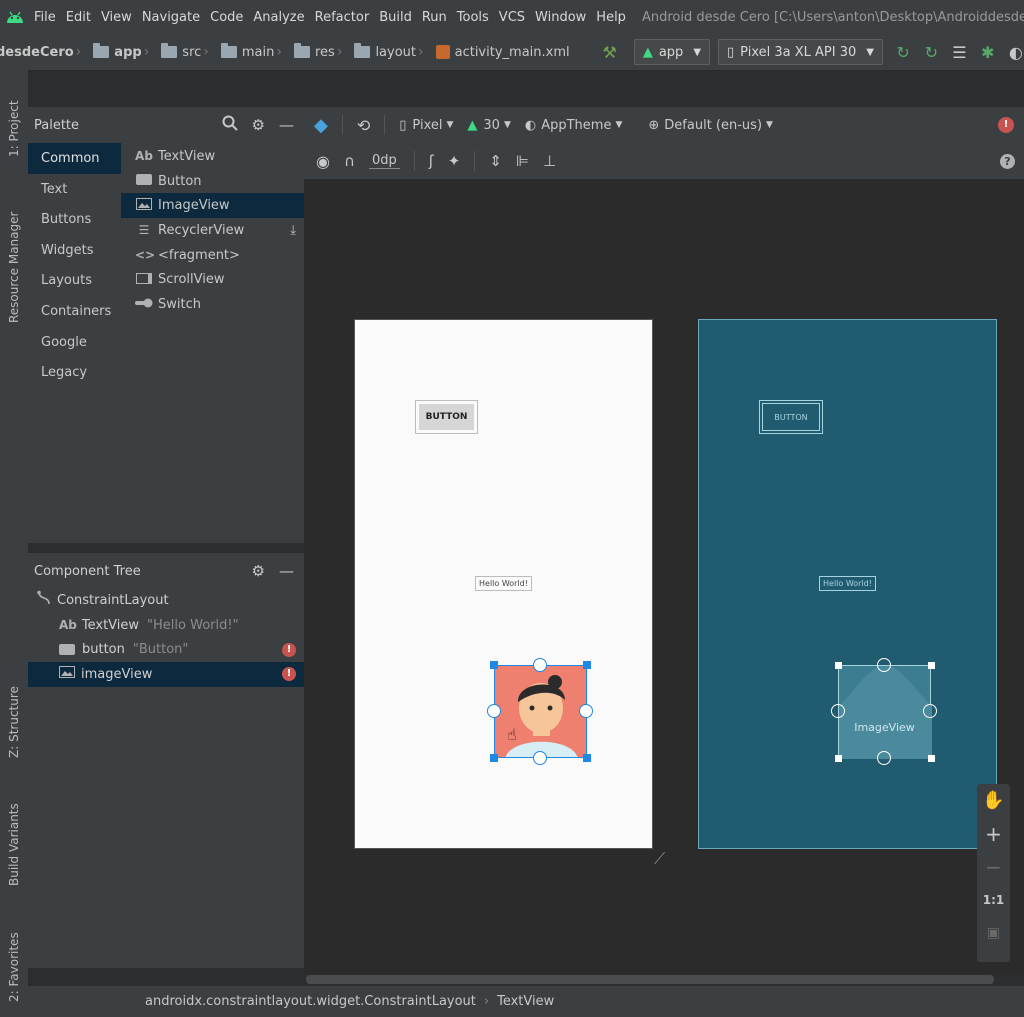 Image resolution: width=1024 pixels, height=1017 pixels. I want to click on horizontal-scrollbar, so click(650, 979).